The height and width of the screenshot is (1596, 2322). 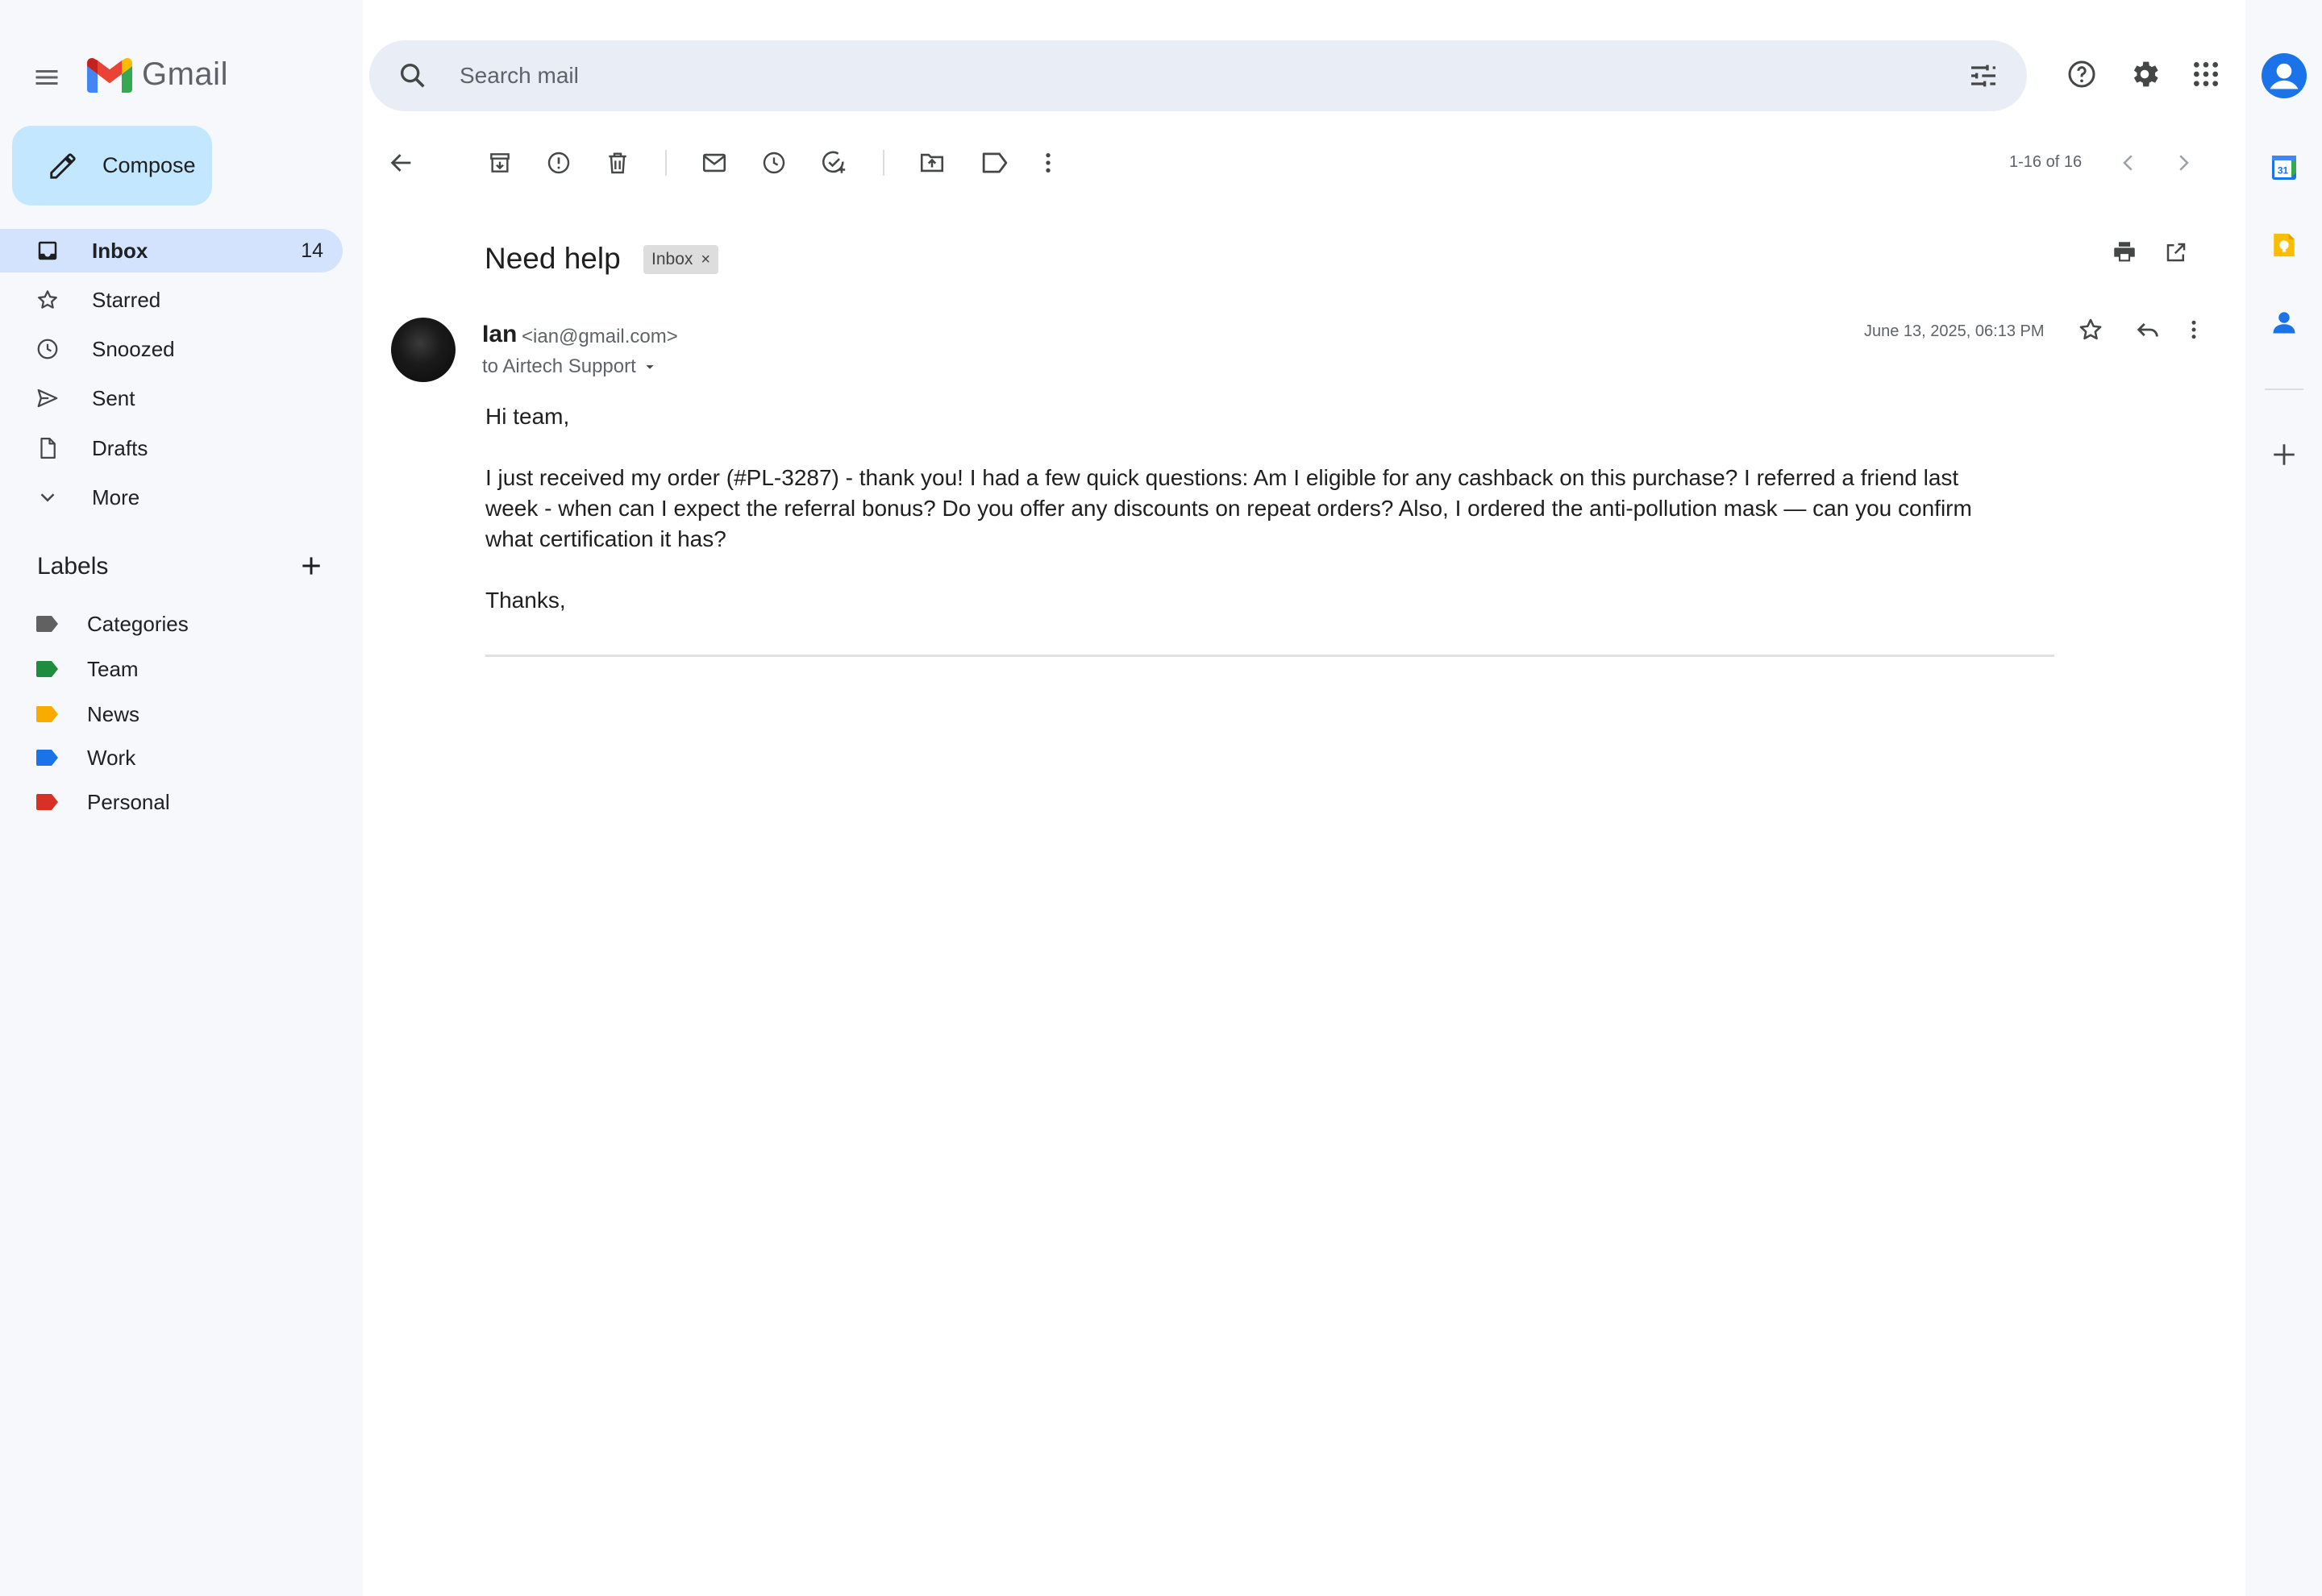 I want to click on gear-icon, so click(x=2145, y=74).